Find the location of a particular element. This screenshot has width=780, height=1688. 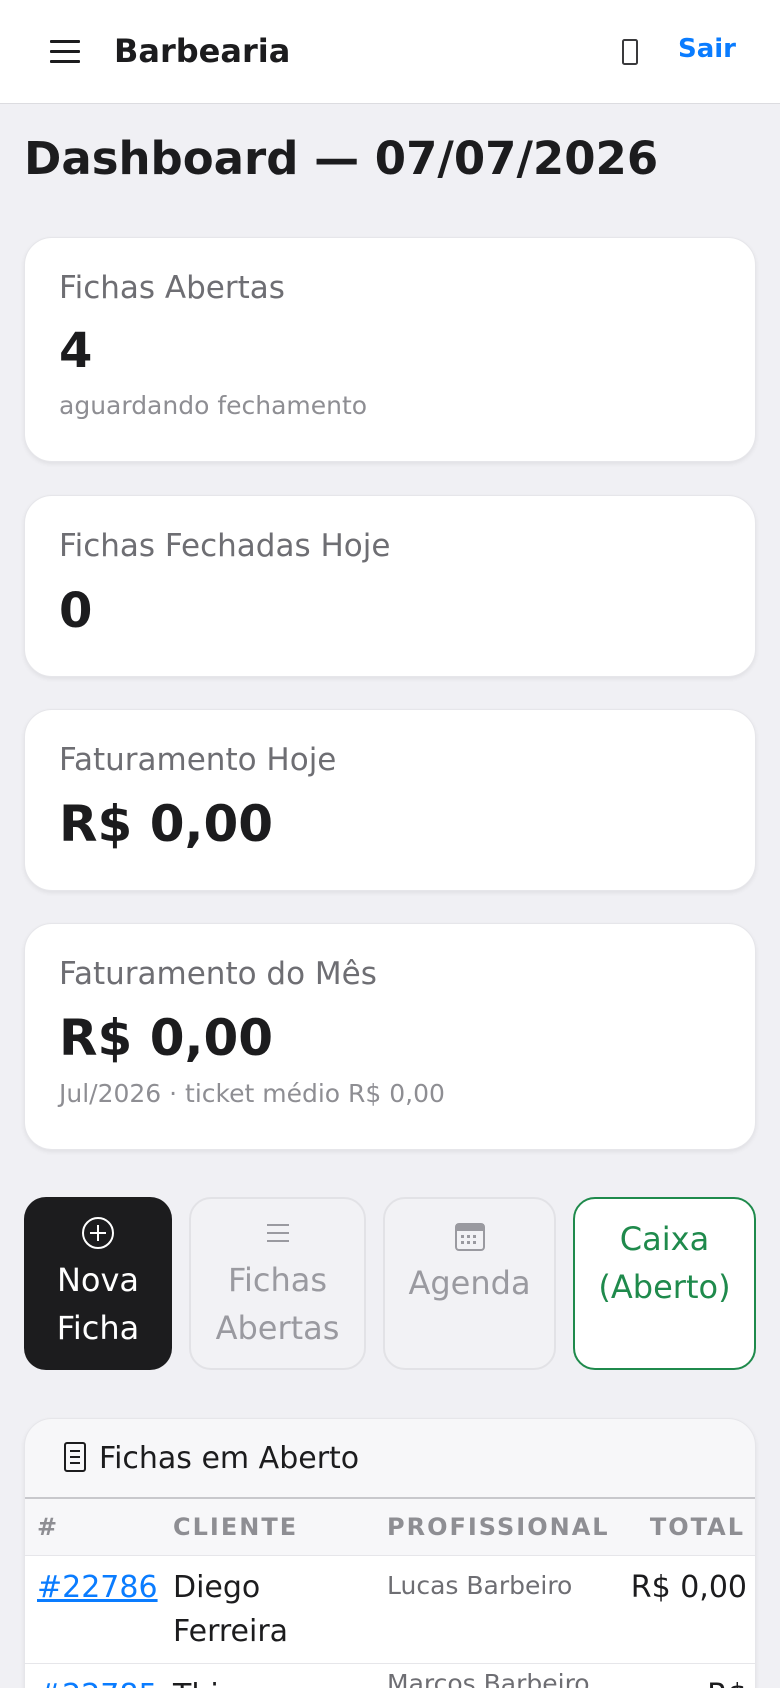

ticket-total: R$ 0,00 is located at coordinates (688, 1587).